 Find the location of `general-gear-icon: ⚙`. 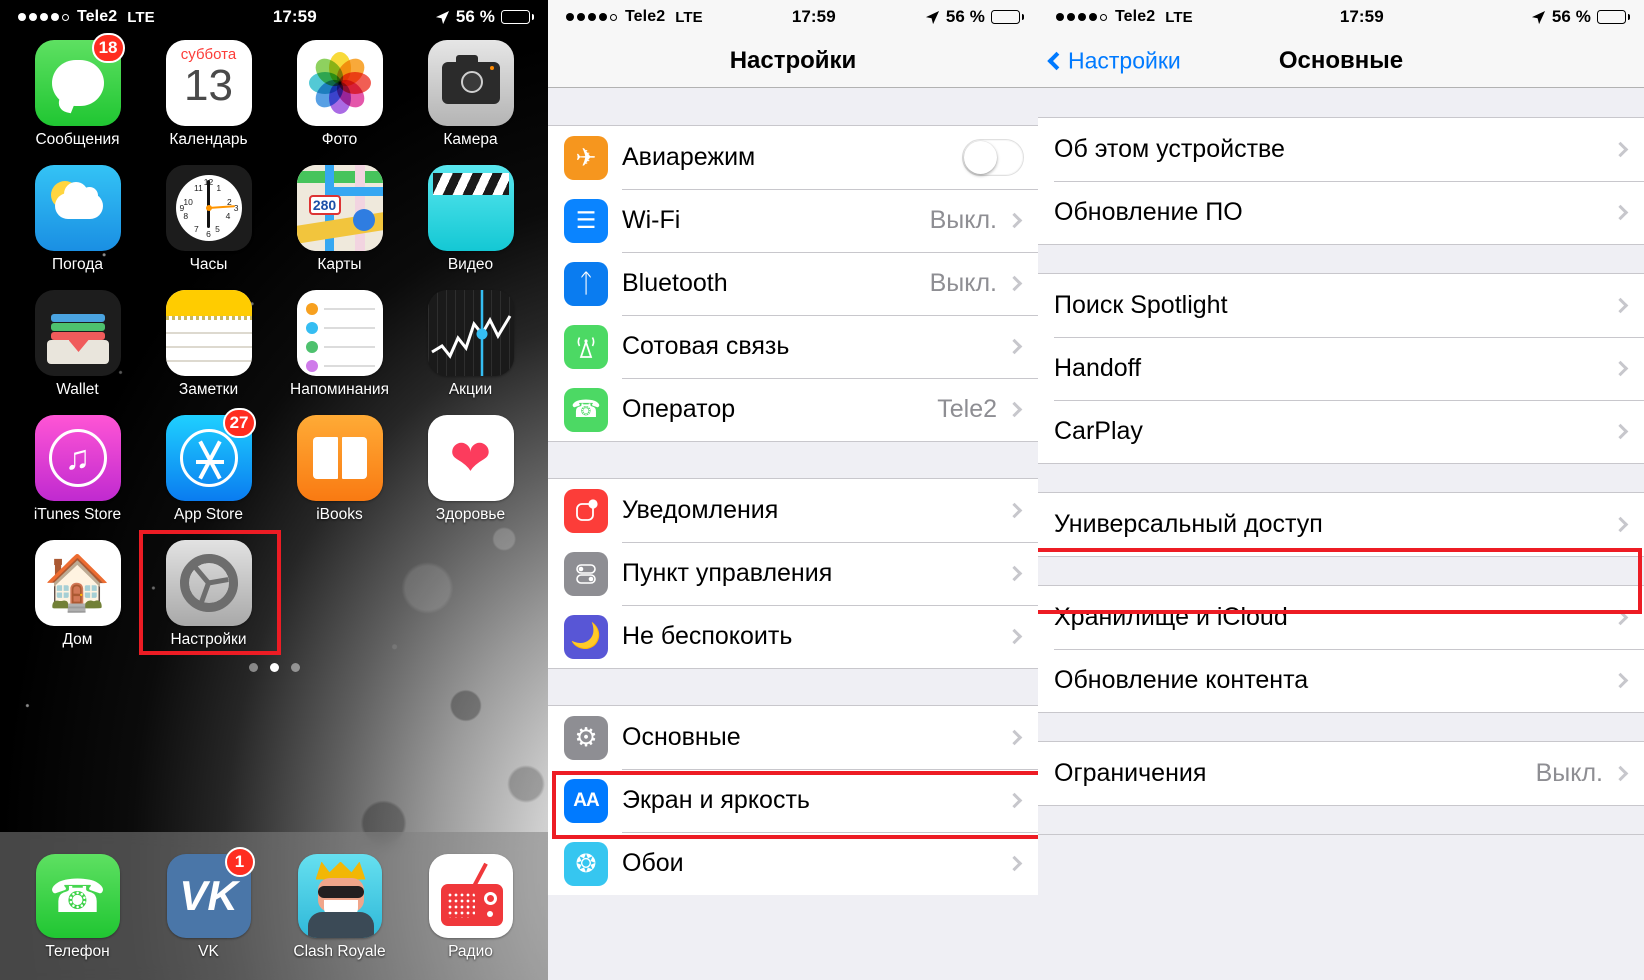

general-gear-icon: ⚙ is located at coordinates (586, 737).